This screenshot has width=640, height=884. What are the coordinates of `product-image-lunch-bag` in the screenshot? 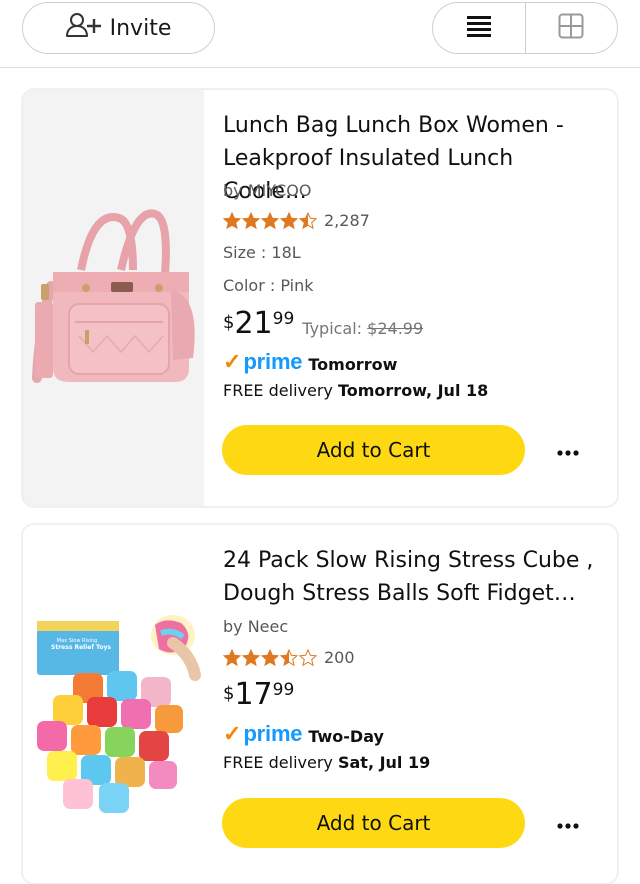 It's located at (113, 298).